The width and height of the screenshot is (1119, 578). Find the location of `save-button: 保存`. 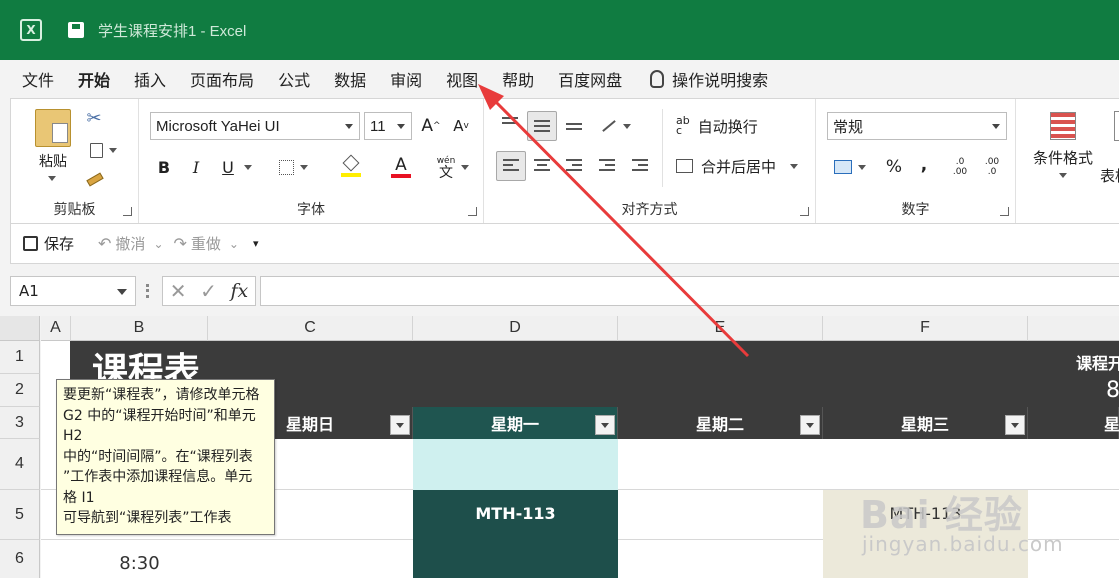

save-button: 保存 is located at coordinates (59, 243).